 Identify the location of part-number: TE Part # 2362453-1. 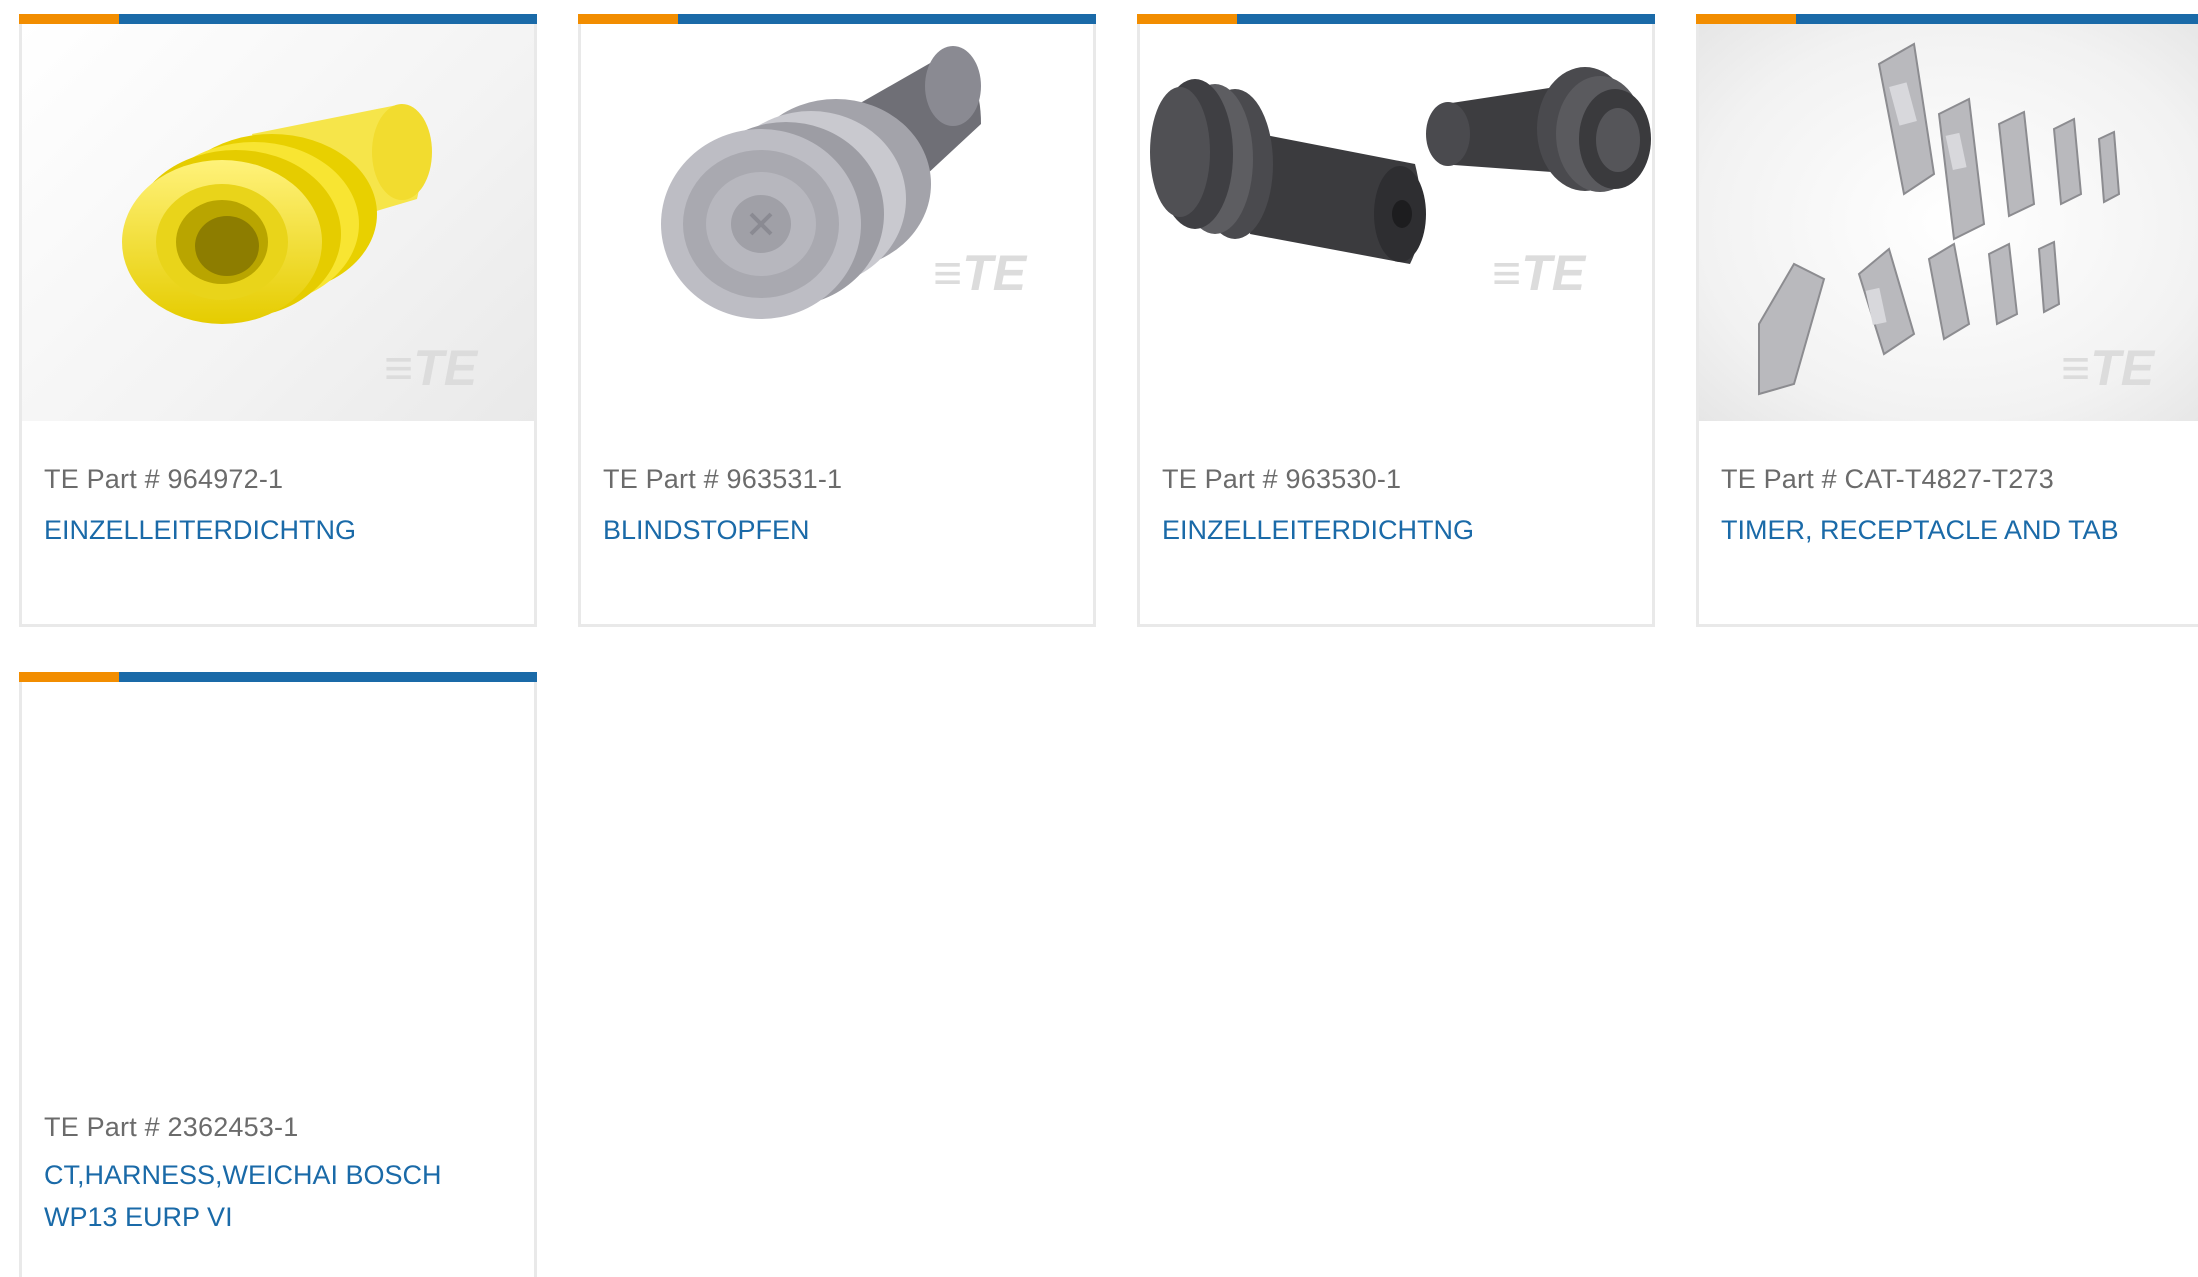
(171, 1127).